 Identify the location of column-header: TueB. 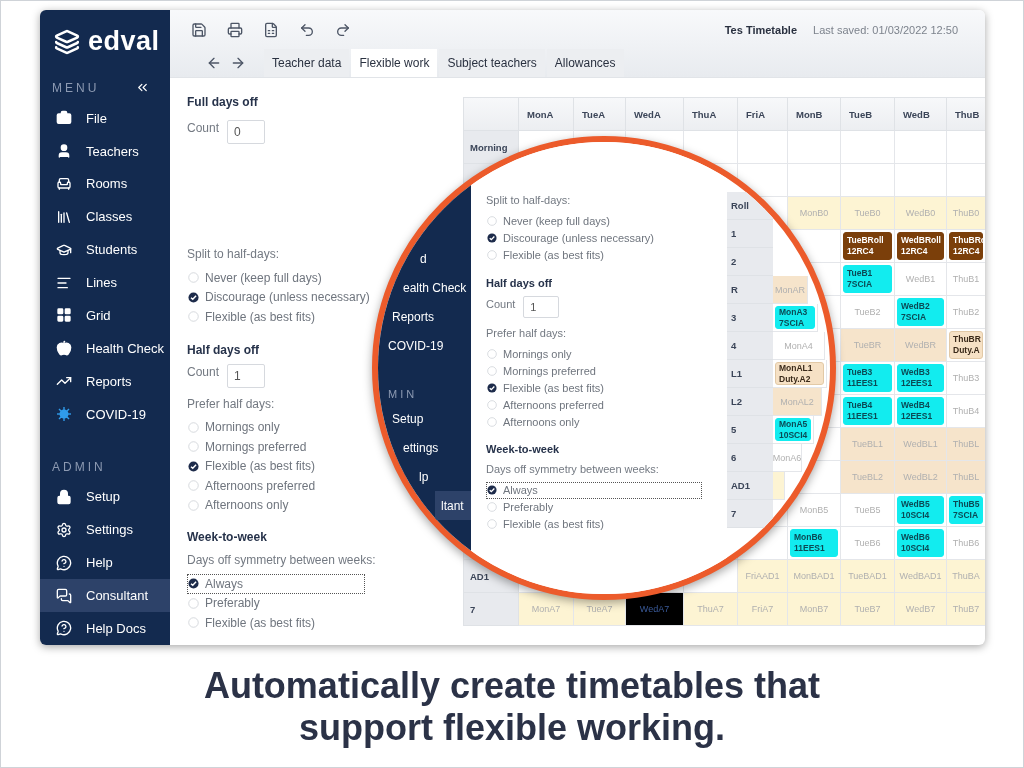
(868, 114).